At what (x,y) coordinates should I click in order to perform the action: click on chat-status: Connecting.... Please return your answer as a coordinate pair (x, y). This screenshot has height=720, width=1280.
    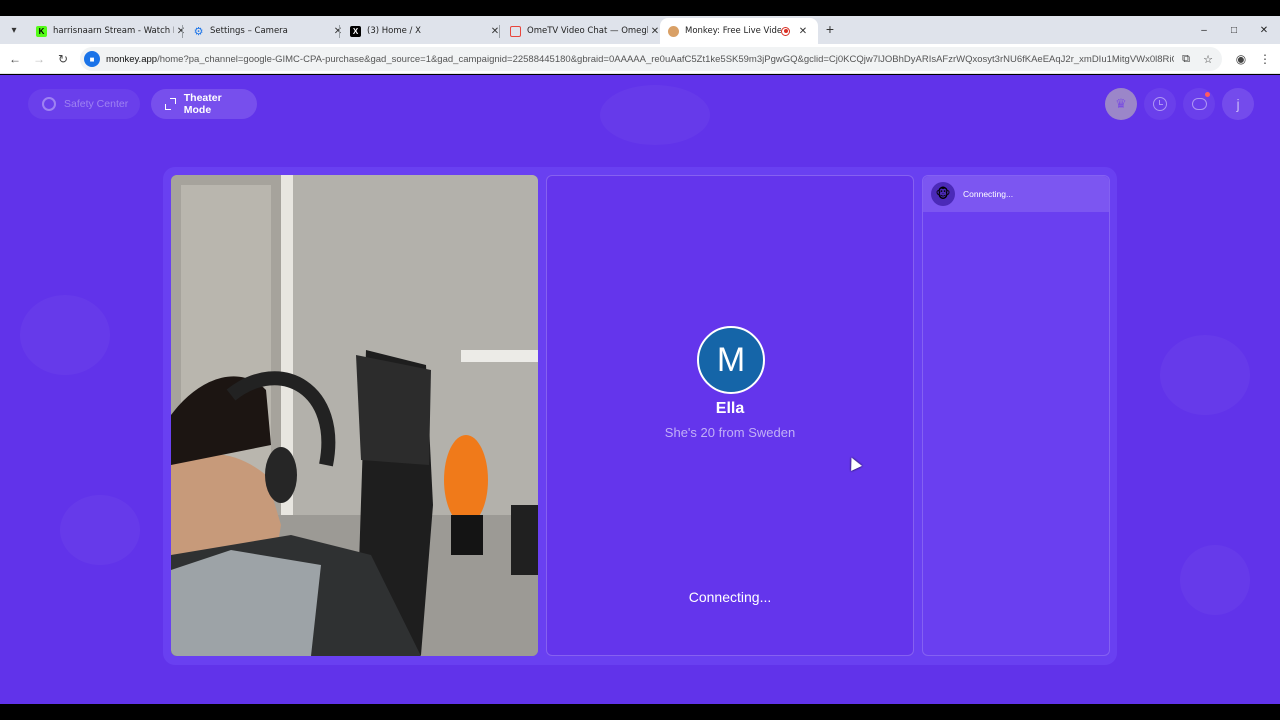
    Looking at the image, I should click on (988, 194).